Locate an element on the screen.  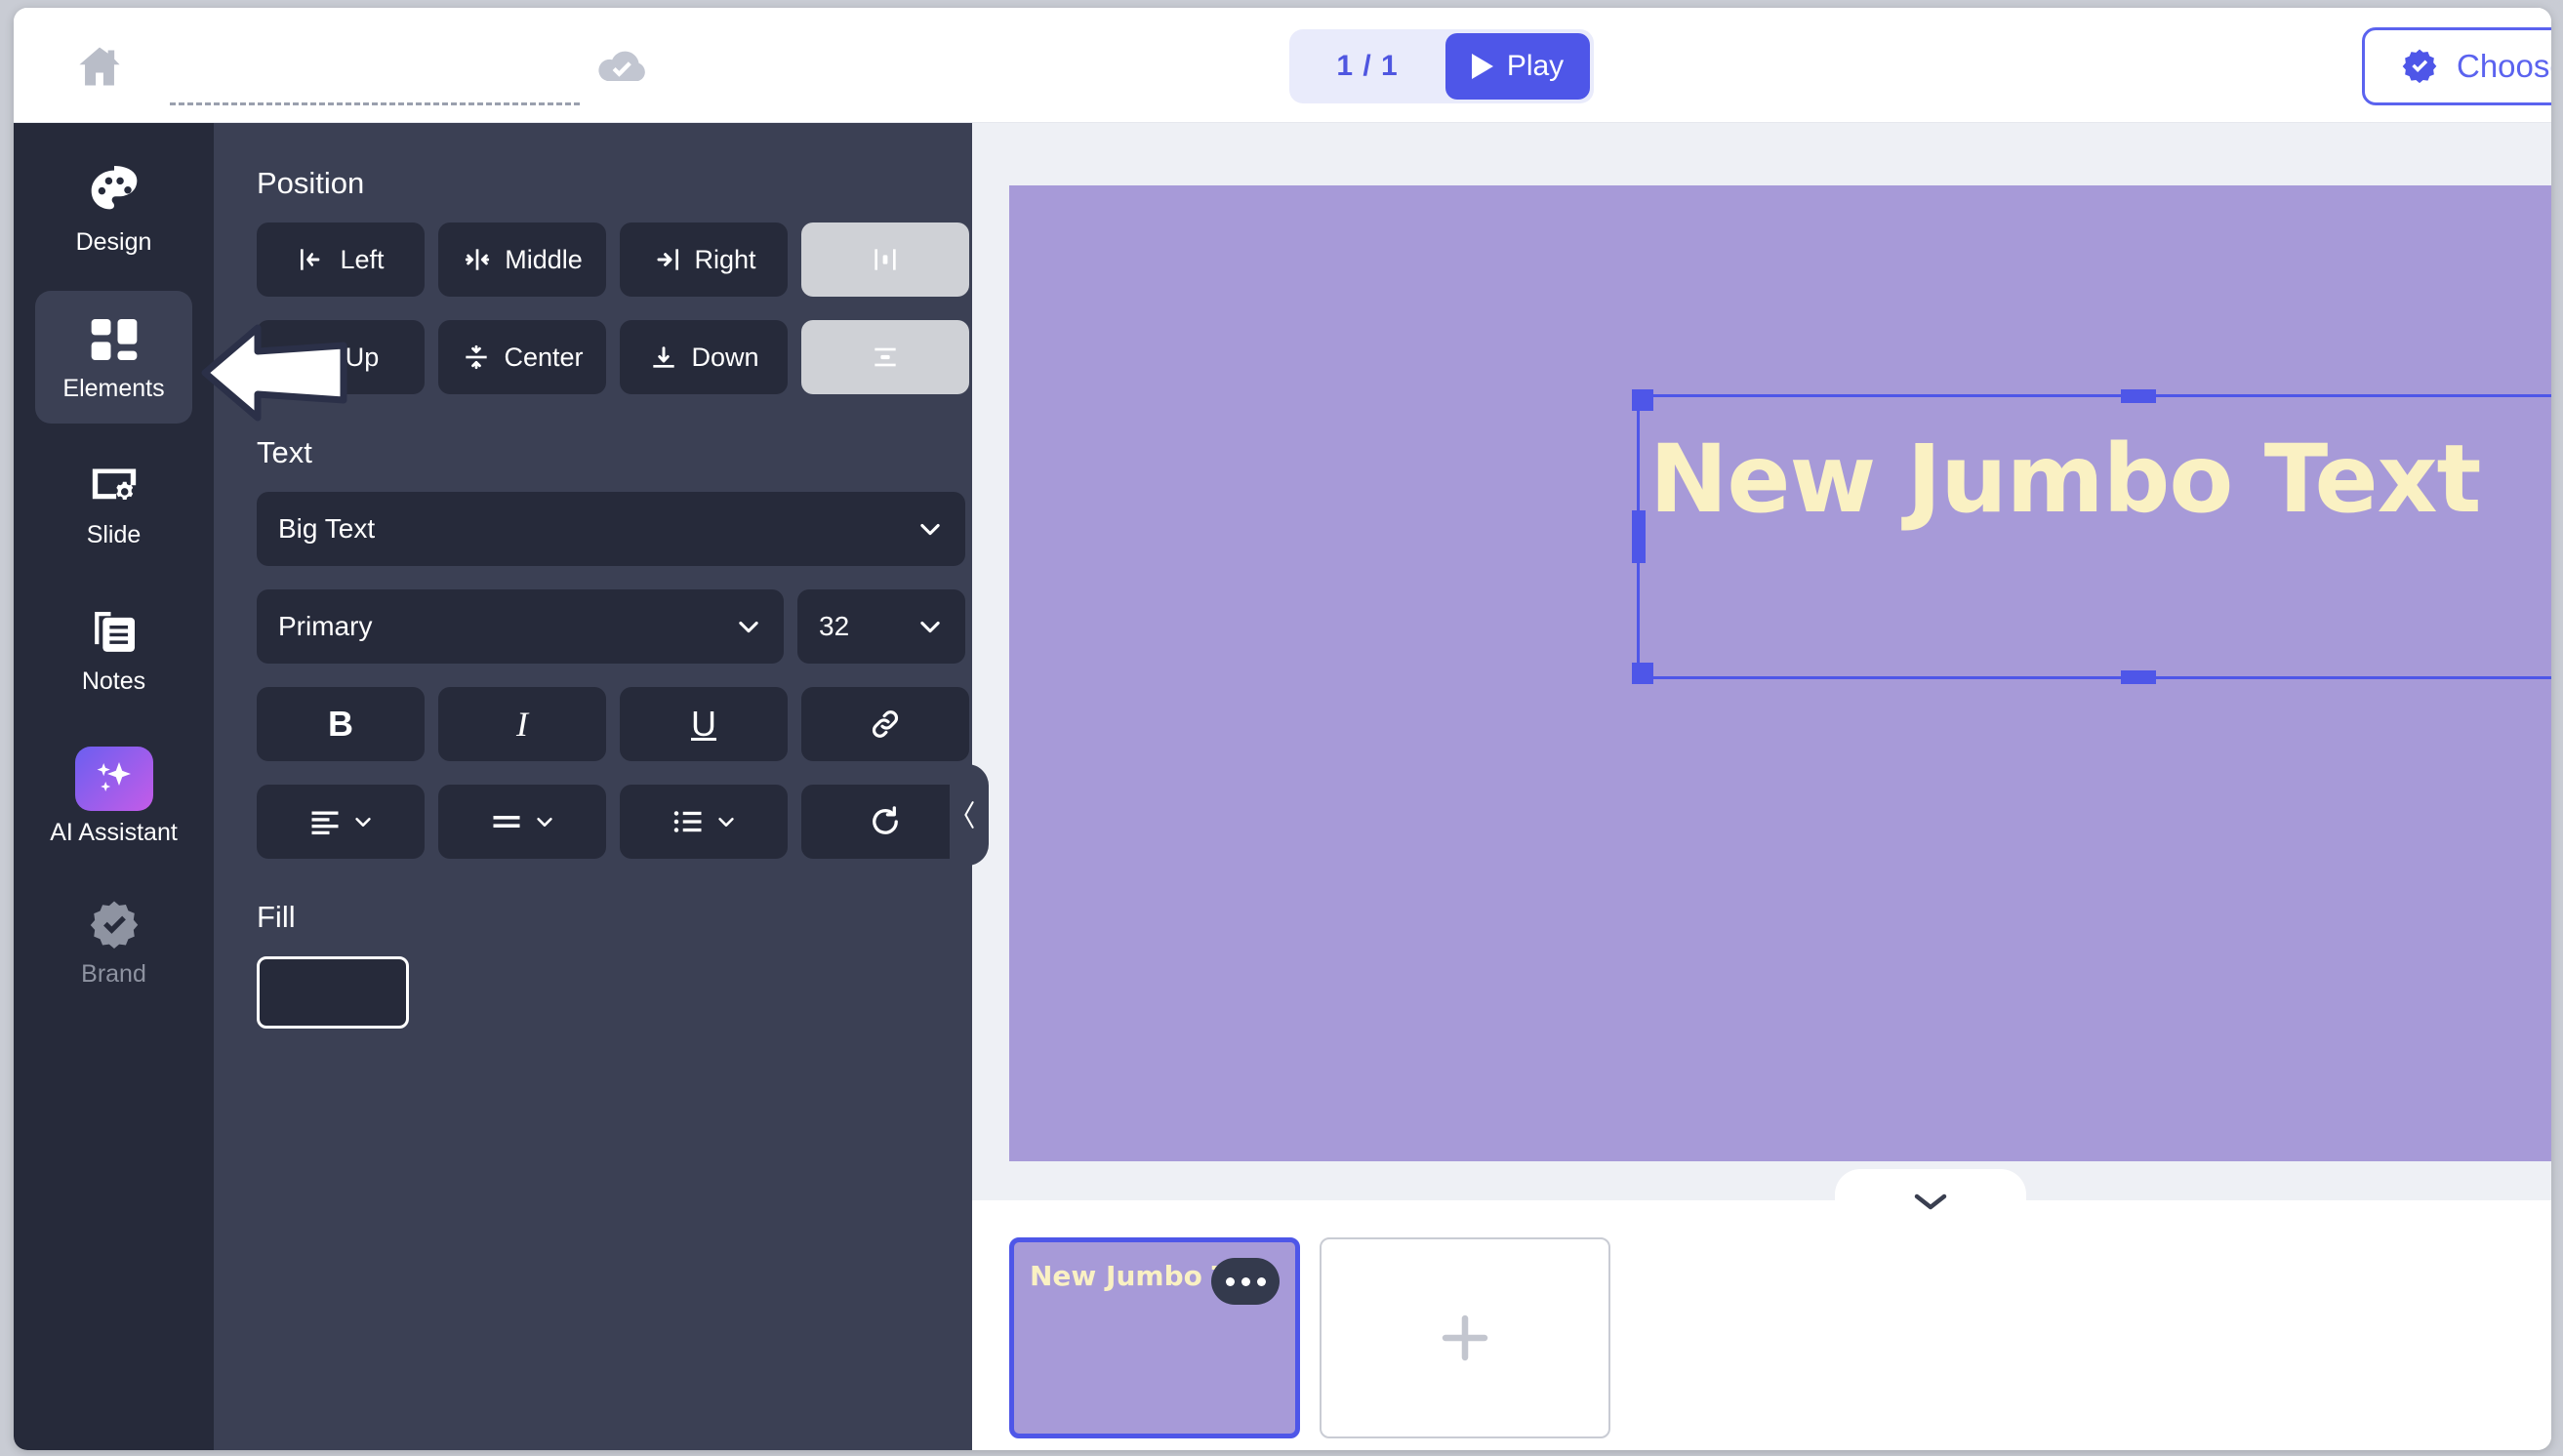
resize-handle-top is located at coordinates (2138, 396).